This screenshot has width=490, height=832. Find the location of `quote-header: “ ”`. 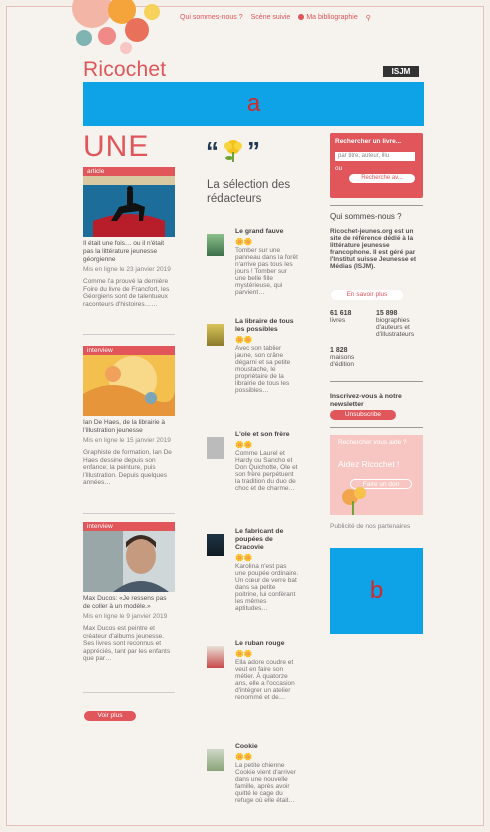

quote-header: “ ” is located at coordinates (233, 151).